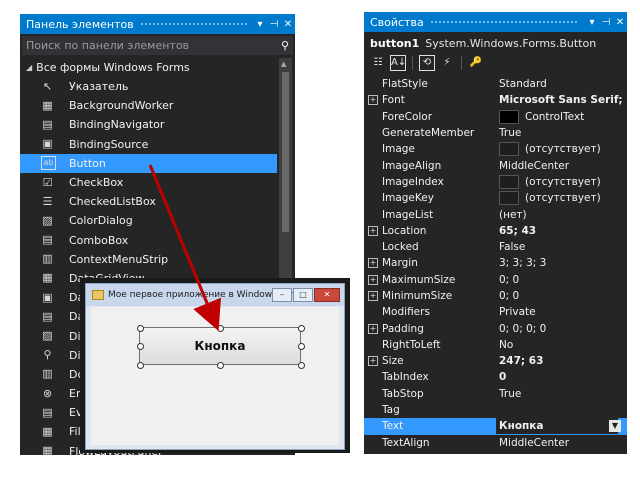  Describe the element at coordinates (495, 345) in the screenshot. I see `property-row-righttoleft: RightToLeft No` at that location.